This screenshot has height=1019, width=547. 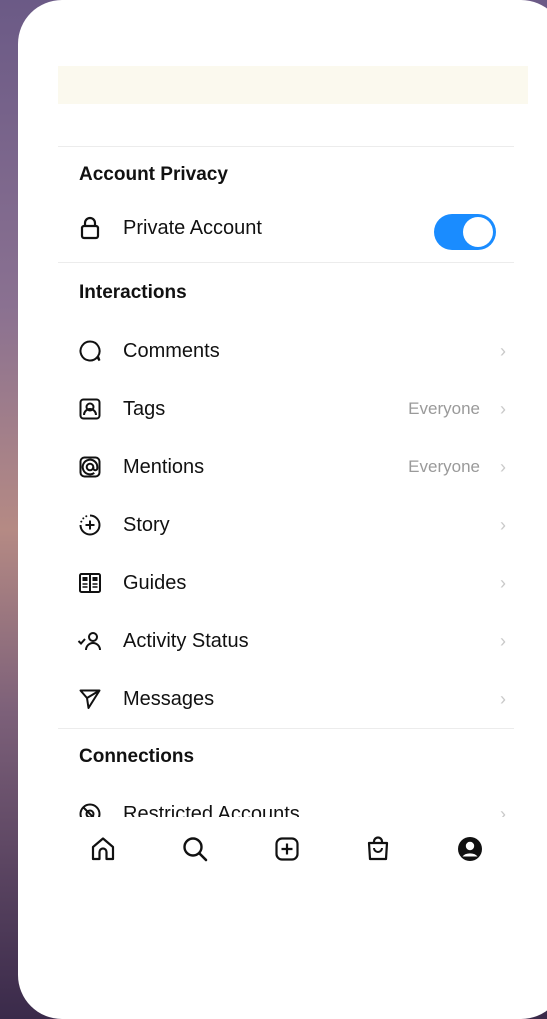 I want to click on home-icon, so click(x=103, y=849).